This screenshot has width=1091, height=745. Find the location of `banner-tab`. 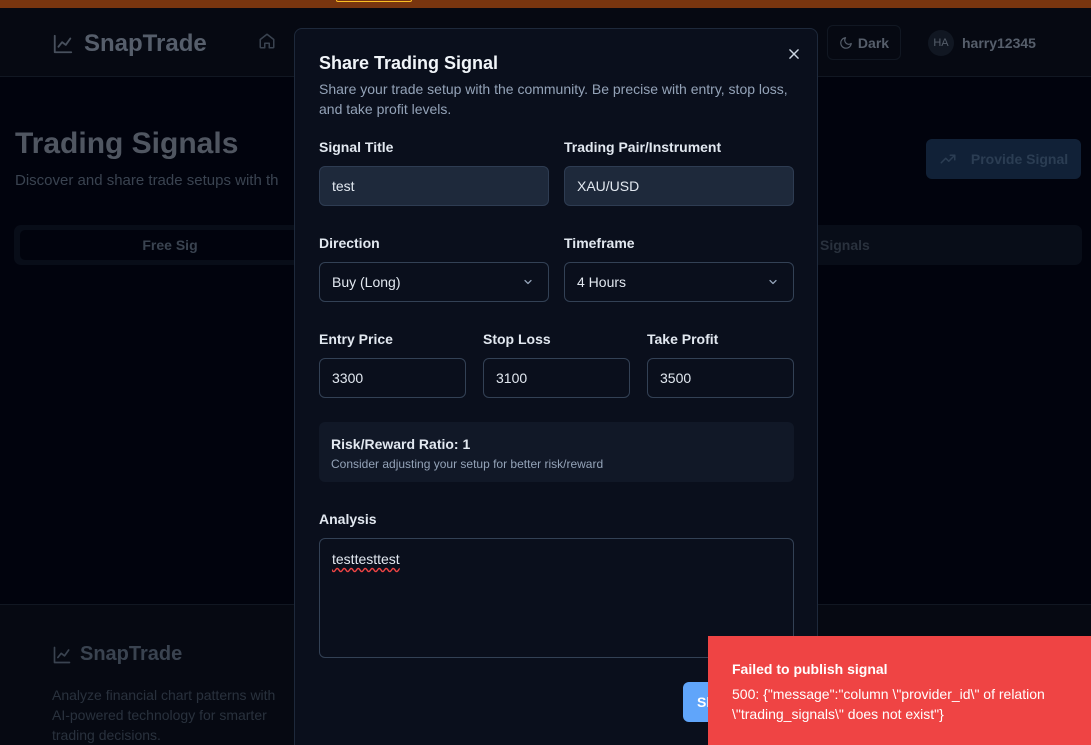

banner-tab is located at coordinates (374, 1).